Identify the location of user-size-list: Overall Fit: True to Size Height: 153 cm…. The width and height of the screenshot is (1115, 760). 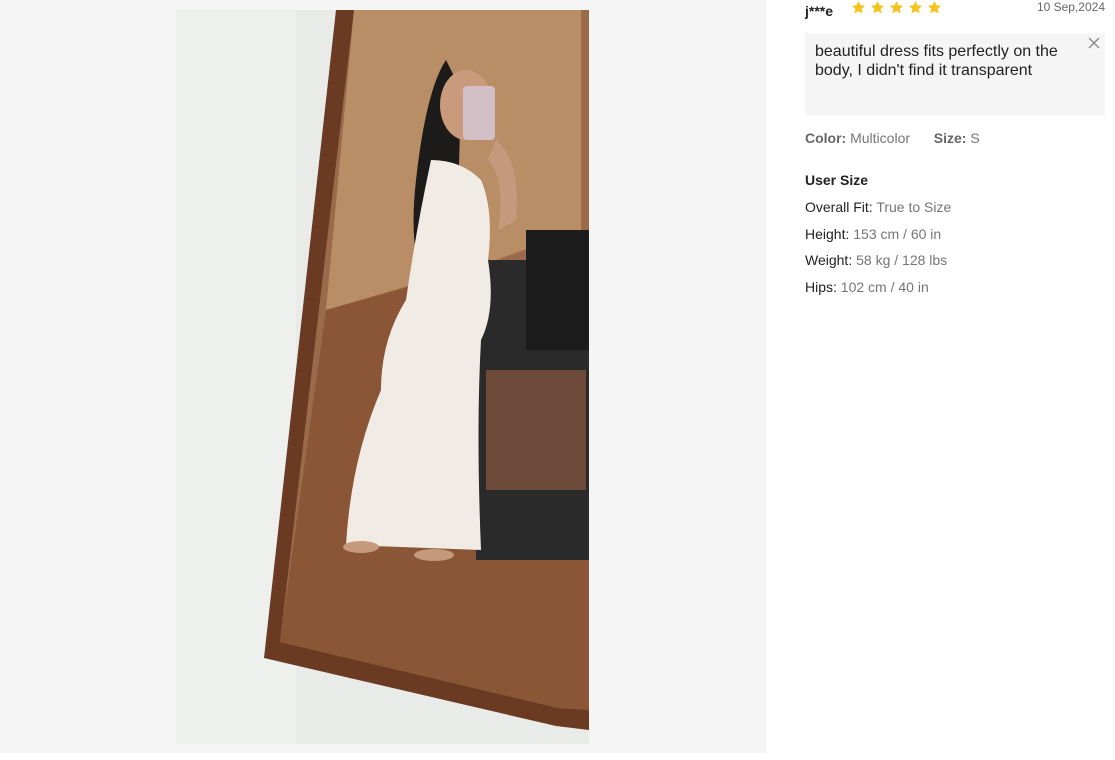
(878, 252).